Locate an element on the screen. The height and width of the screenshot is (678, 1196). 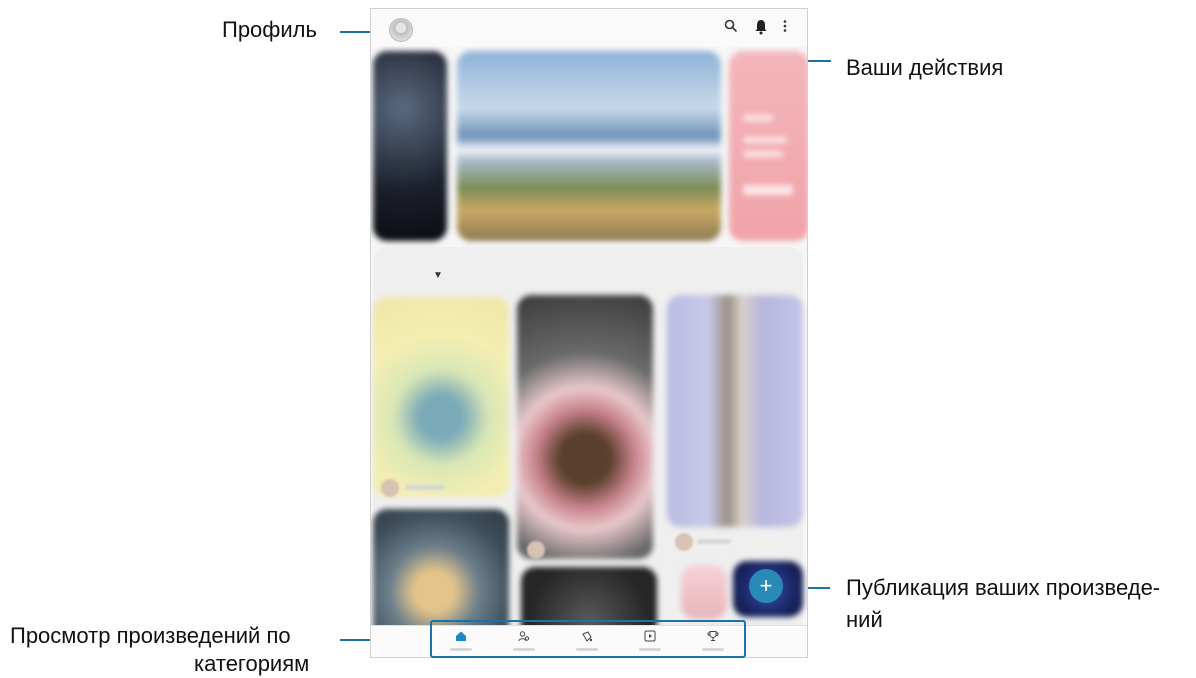
banner-button-placeholder is located at coordinates (768, 190).